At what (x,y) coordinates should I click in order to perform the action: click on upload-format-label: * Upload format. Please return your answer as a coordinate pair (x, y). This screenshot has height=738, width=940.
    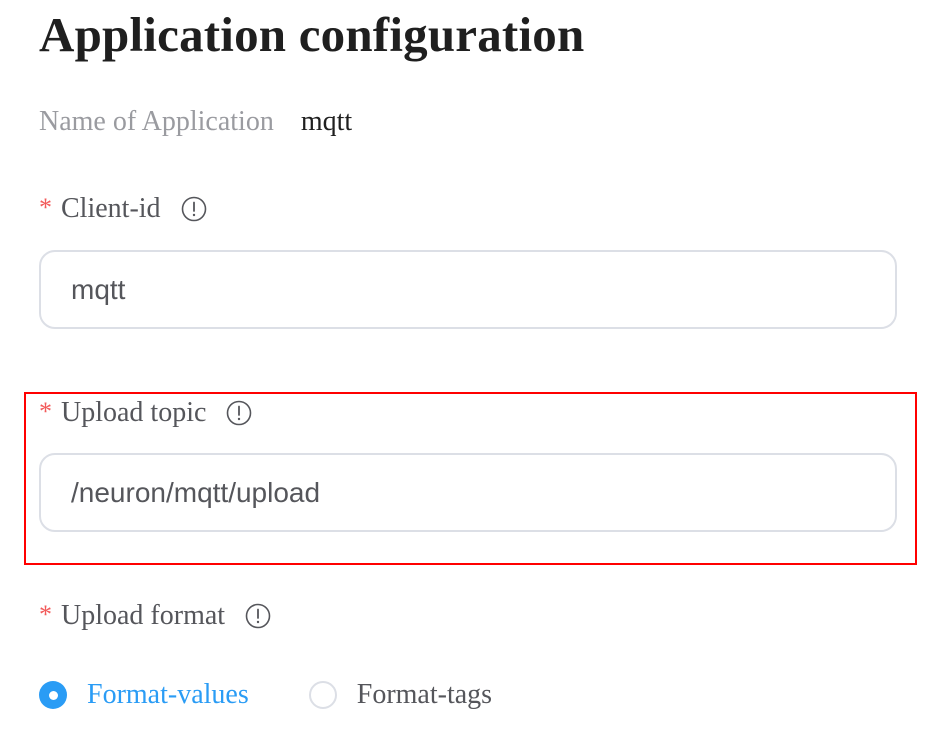
    Looking at the image, I should click on (155, 616).